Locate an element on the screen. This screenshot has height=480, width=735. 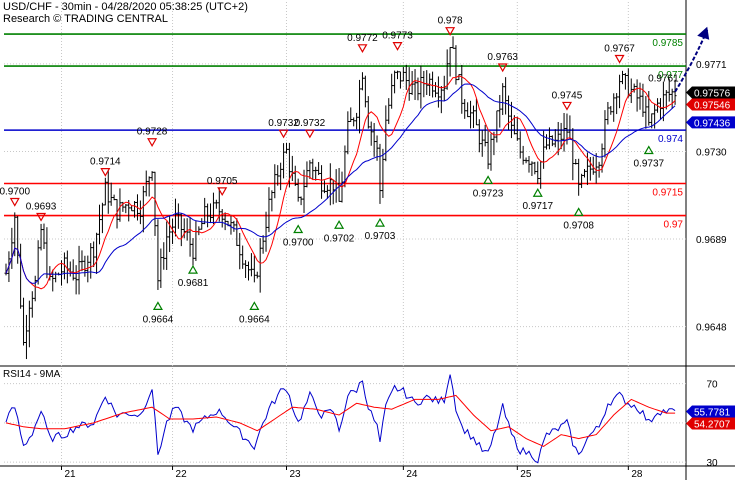
time-tick-label: 24 is located at coordinates (412, 474).